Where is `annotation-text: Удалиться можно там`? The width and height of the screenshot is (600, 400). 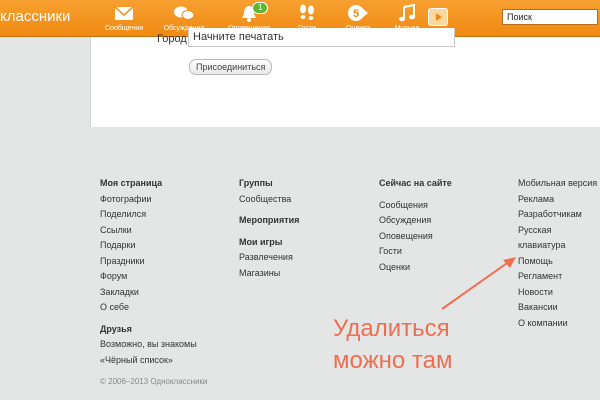 annotation-text: Удалиться можно там is located at coordinates (392, 345).